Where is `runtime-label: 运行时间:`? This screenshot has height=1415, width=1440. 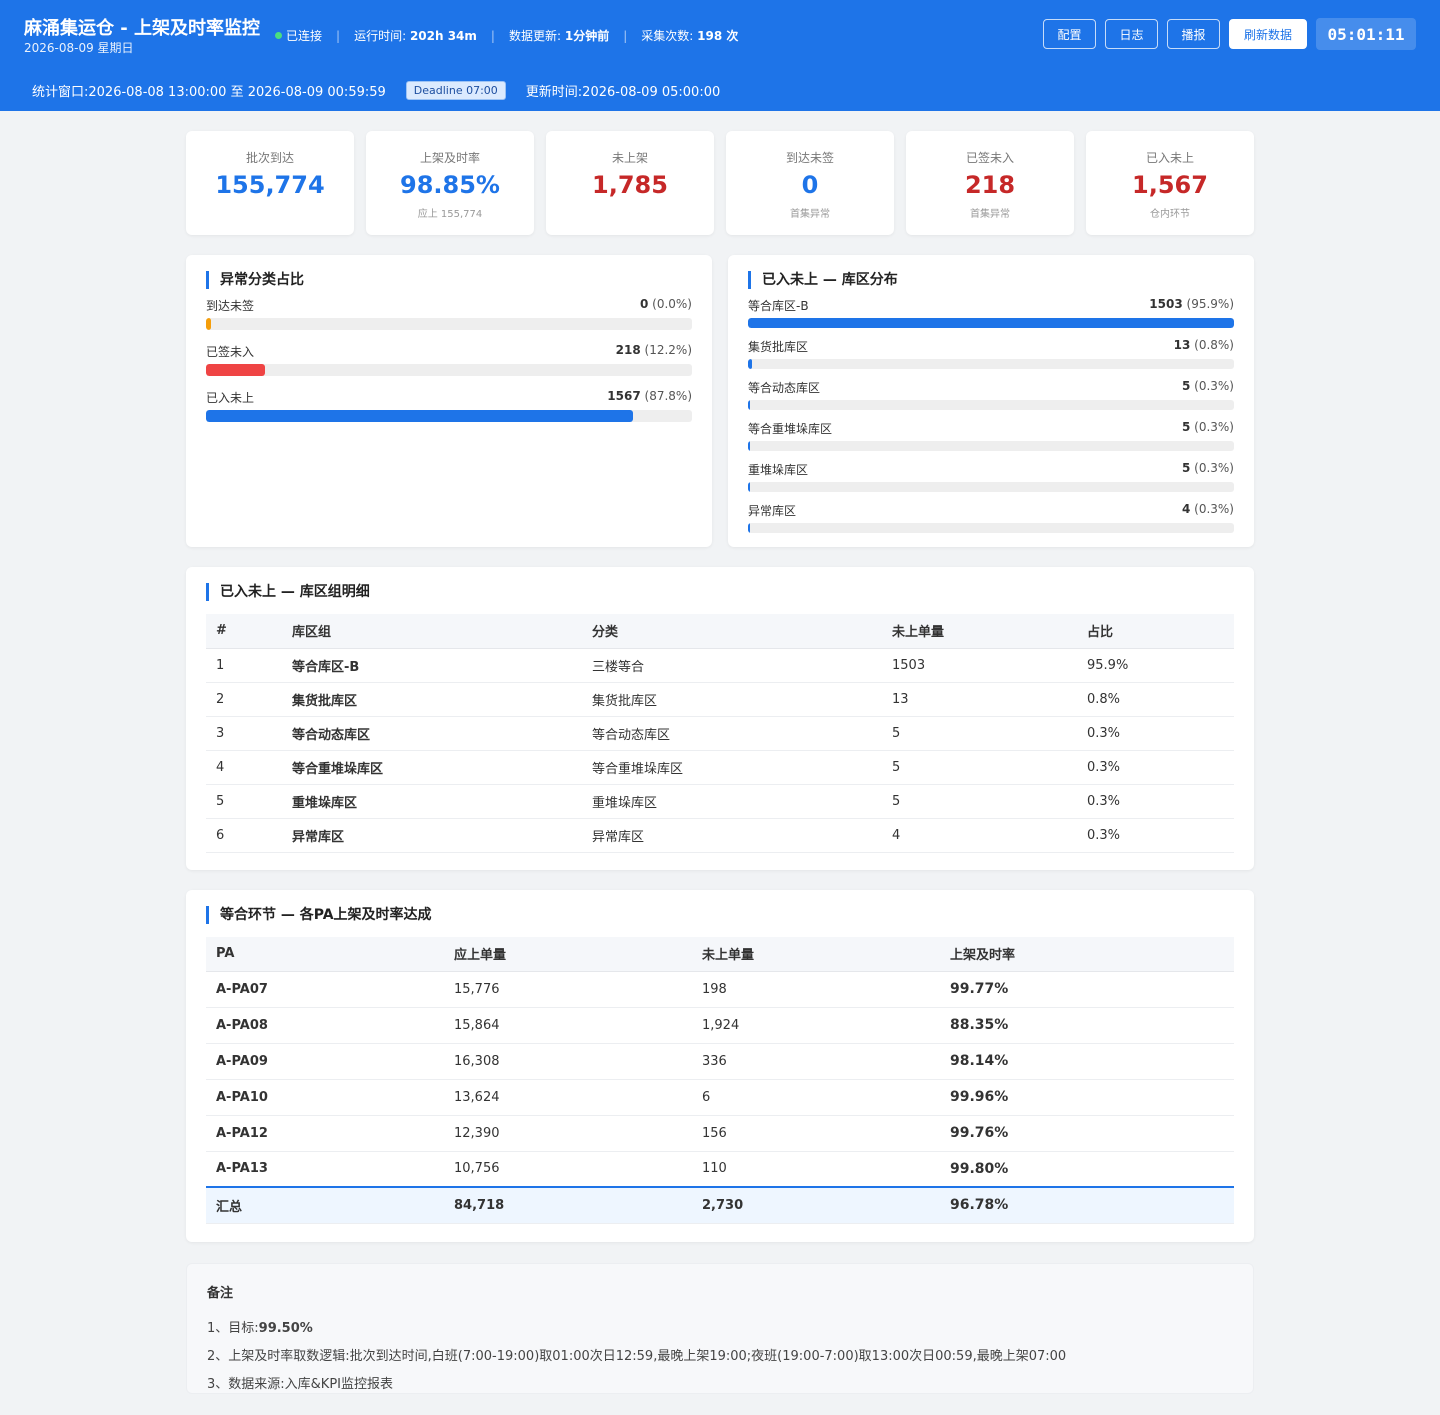 runtime-label: 运行时间: is located at coordinates (380, 36).